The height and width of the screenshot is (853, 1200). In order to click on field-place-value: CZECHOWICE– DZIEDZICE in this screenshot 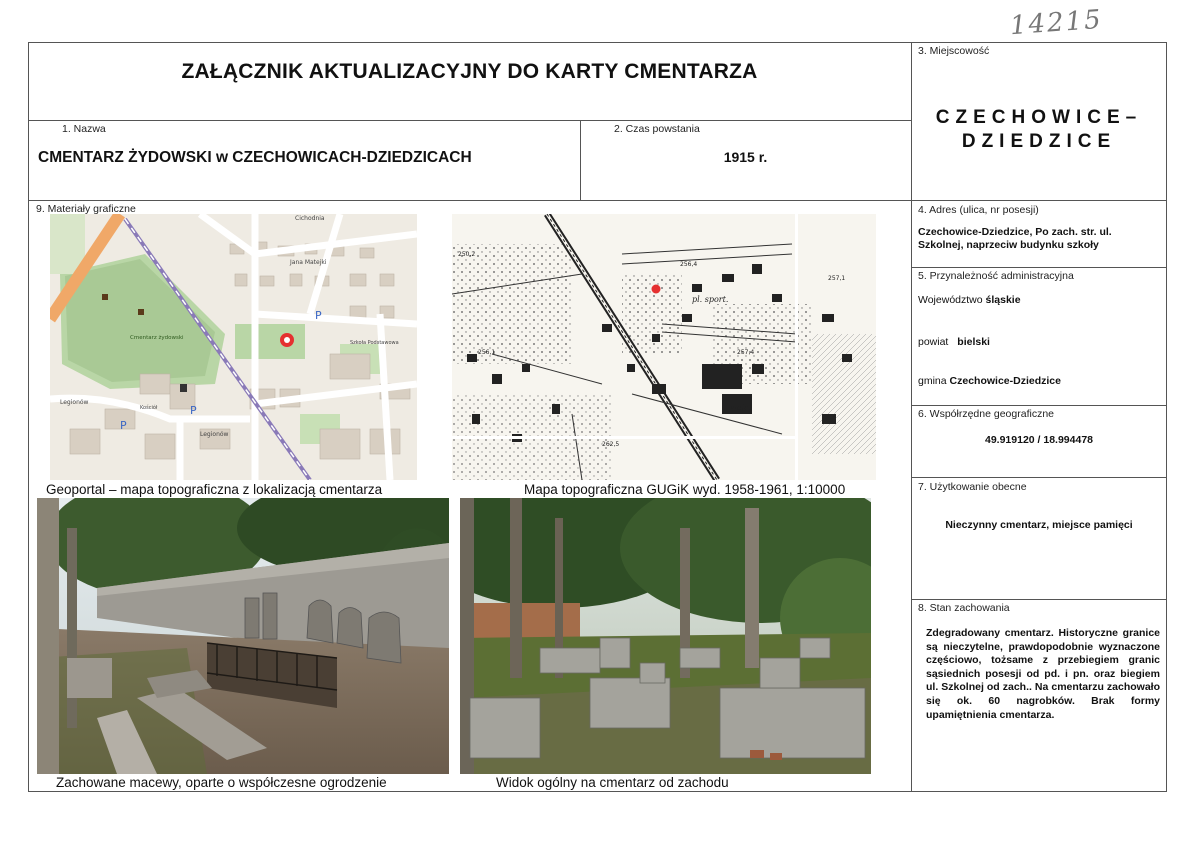, I will do `click(1039, 130)`.